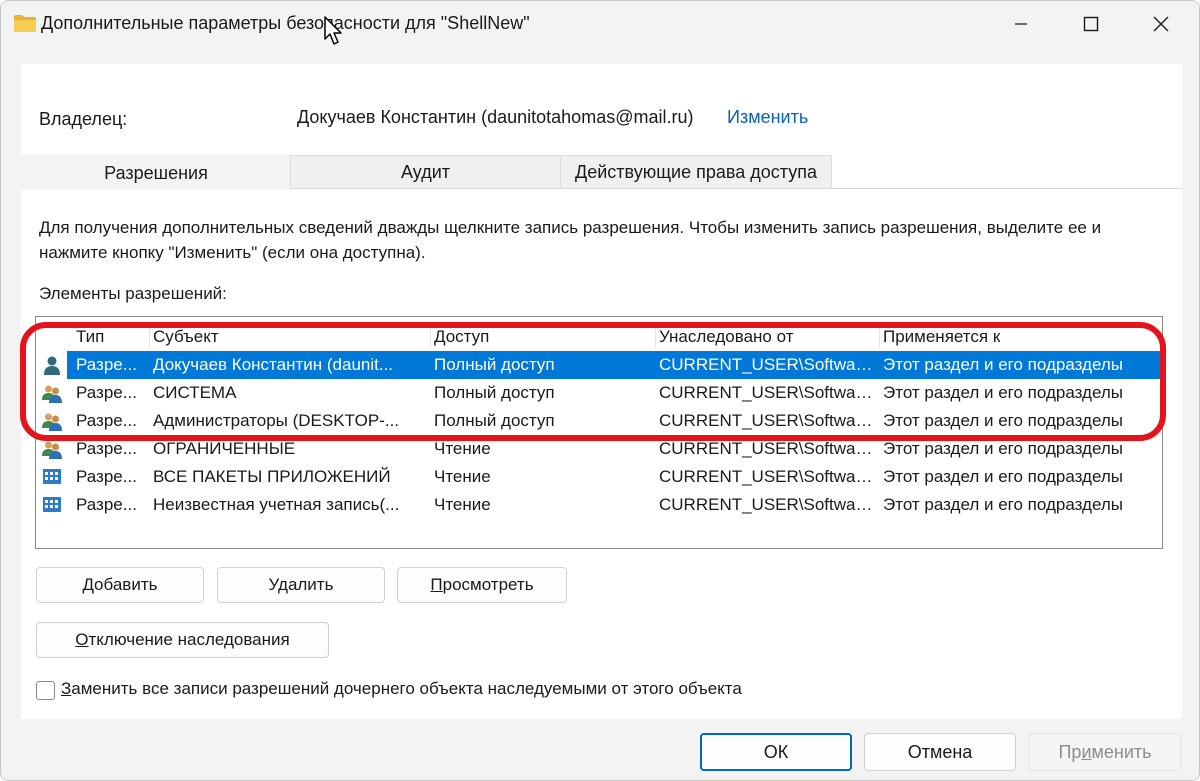 The height and width of the screenshot is (781, 1200). What do you see at coordinates (88, 584) in the screenshot?
I see `add-button-mnemonic: Д` at bounding box center [88, 584].